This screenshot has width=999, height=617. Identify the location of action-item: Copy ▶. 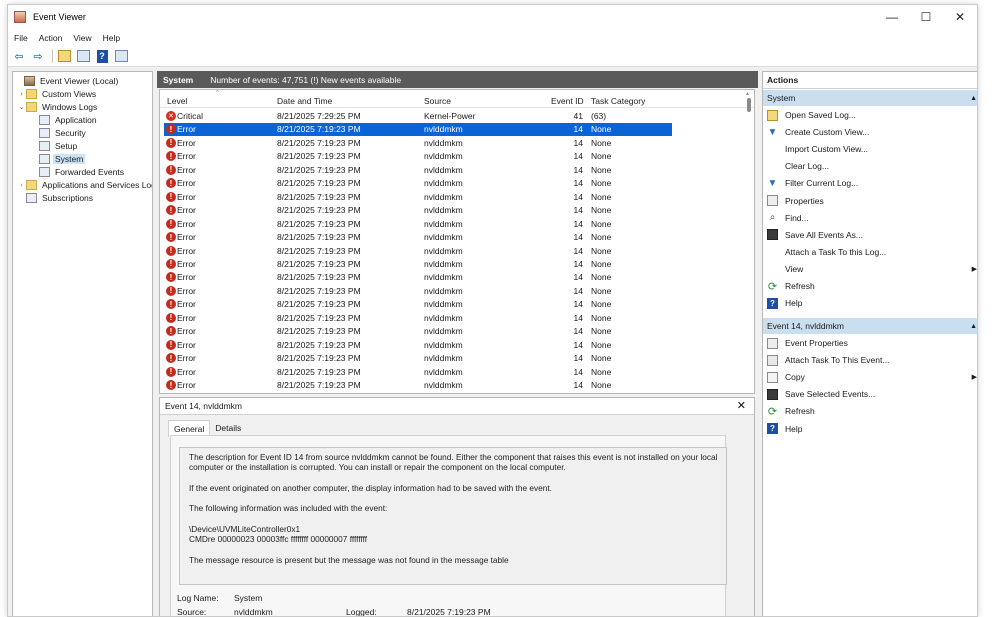
(870, 377).